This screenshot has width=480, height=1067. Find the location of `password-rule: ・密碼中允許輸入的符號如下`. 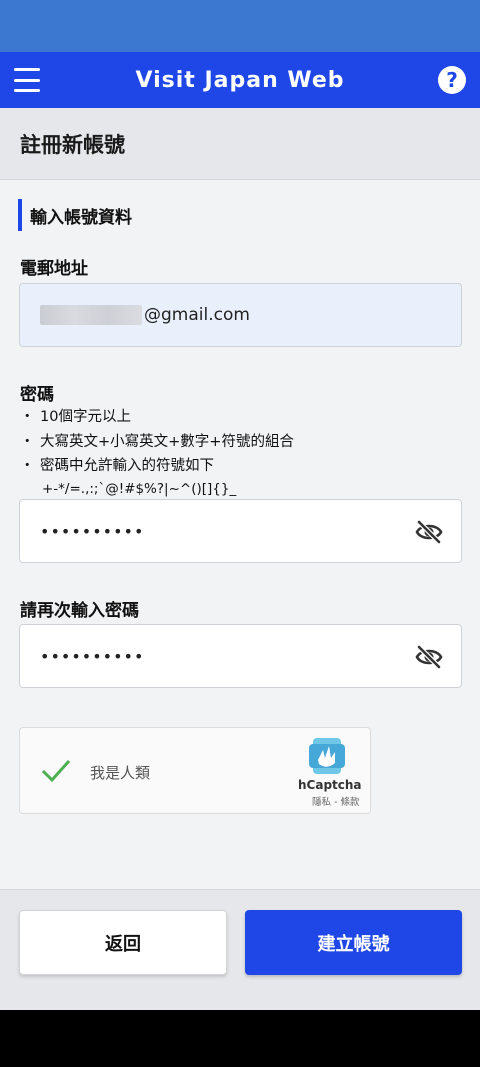

password-rule: ・密碼中允許輸入的符號如下 is located at coordinates (117, 466).